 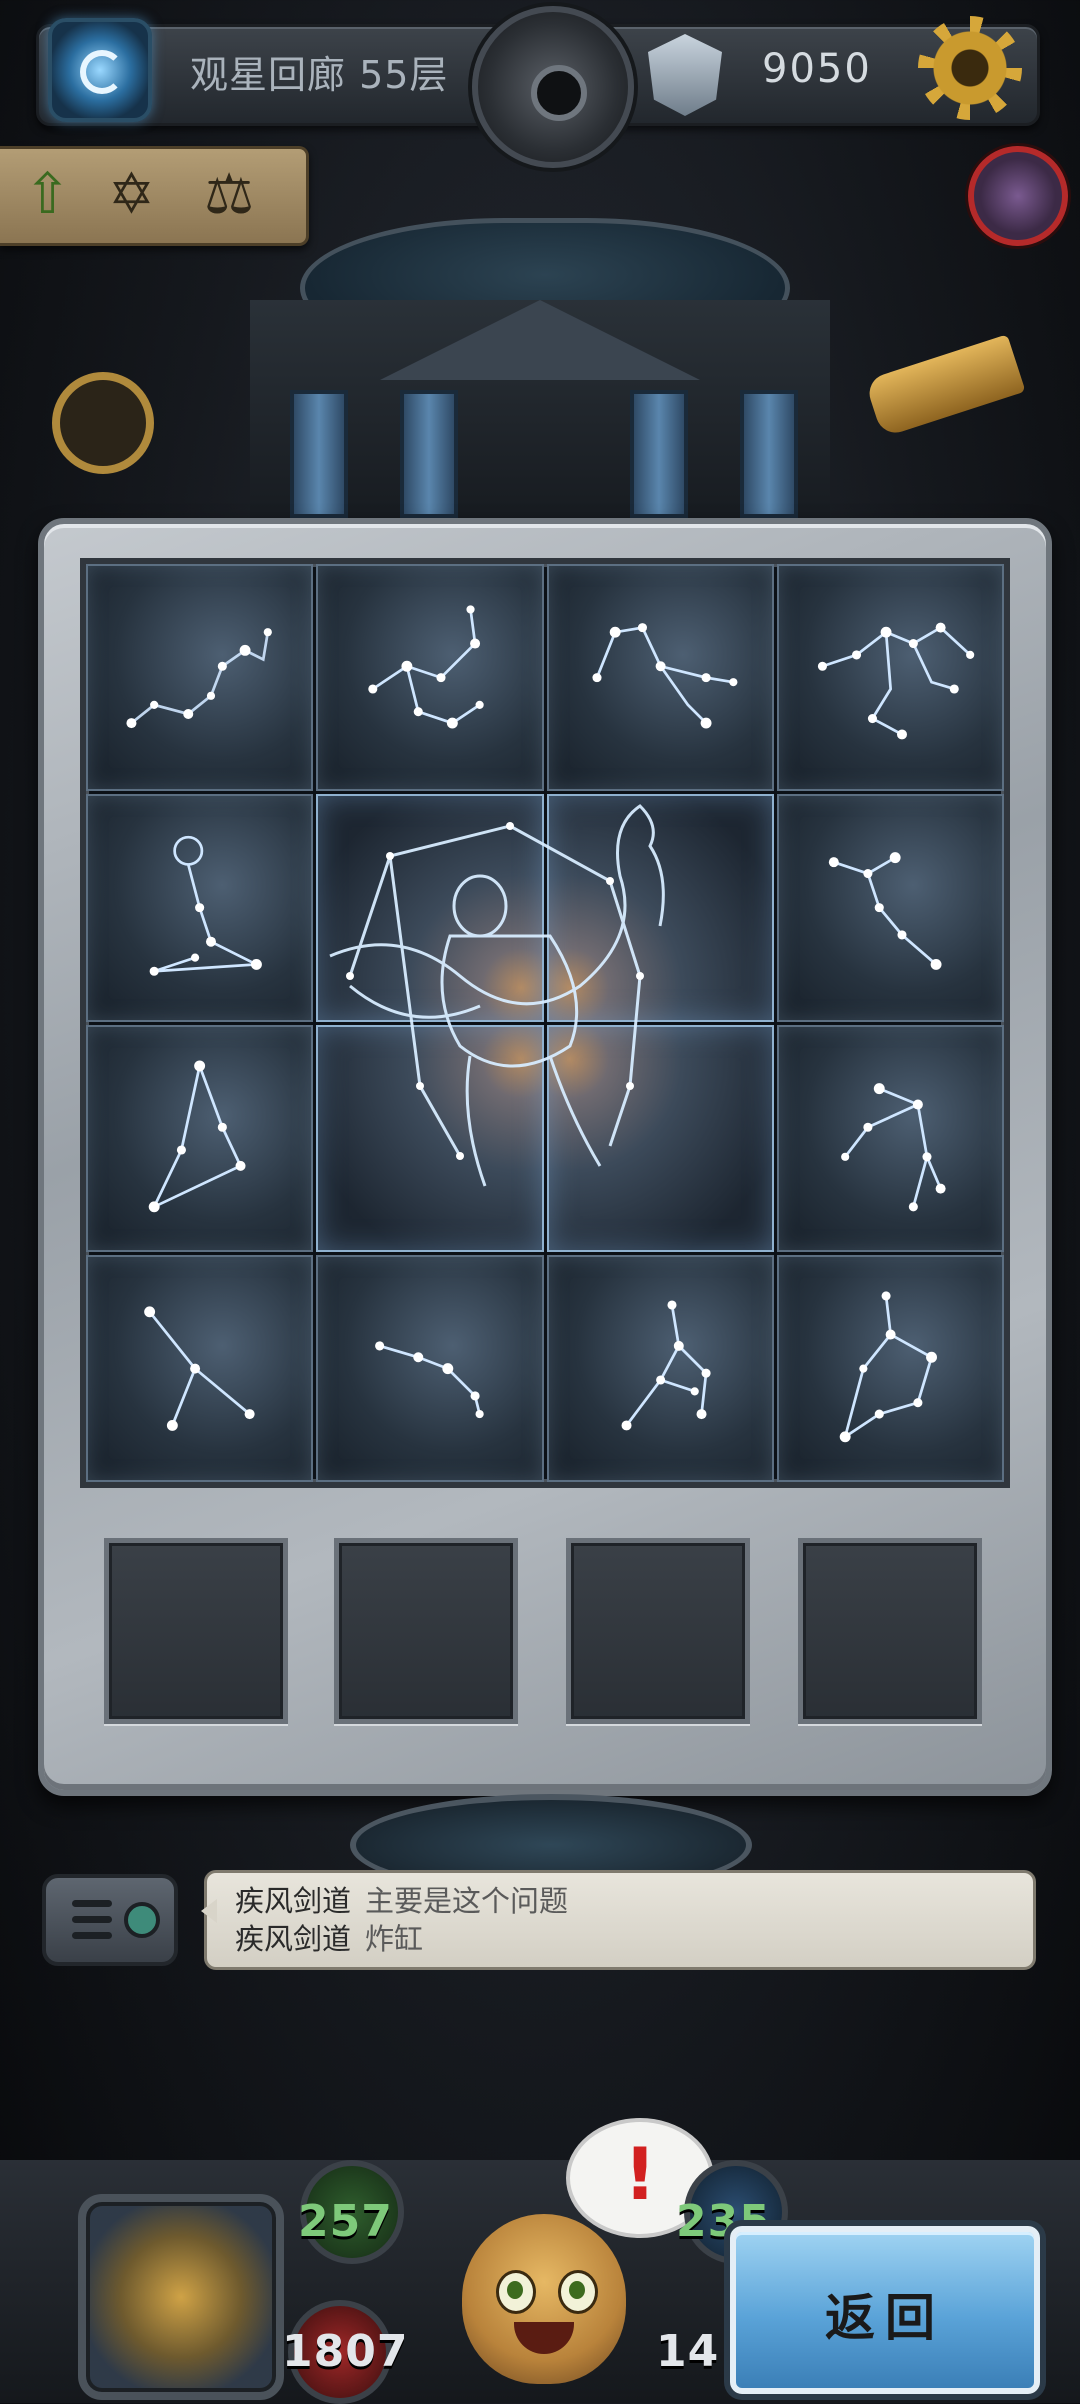 I want to click on back-button: 返回, so click(x=885, y=2310).